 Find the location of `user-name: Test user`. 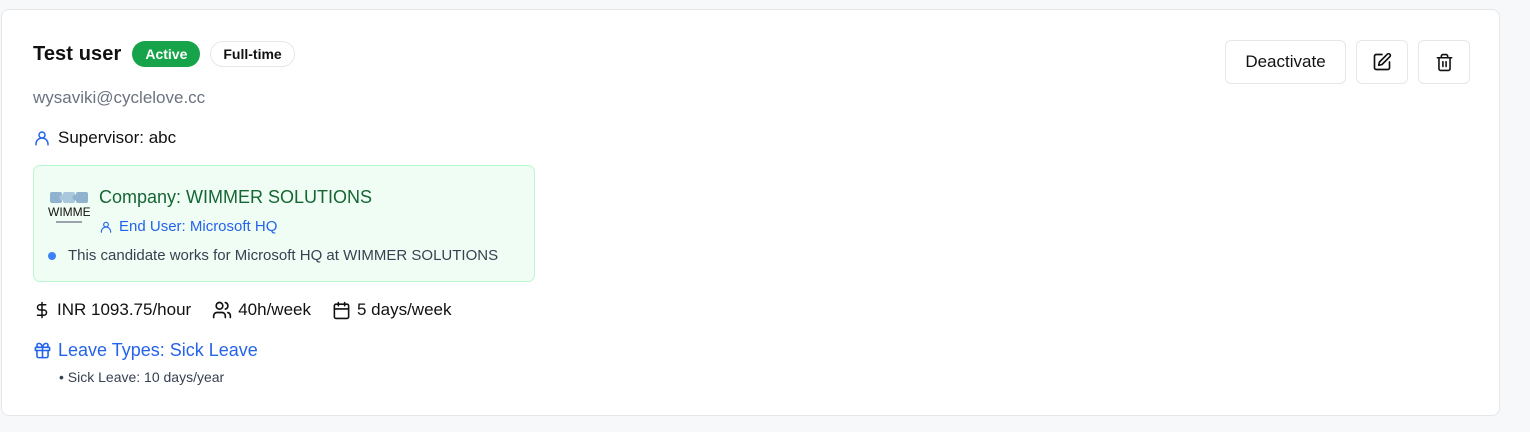

user-name: Test user is located at coordinates (77, 53).